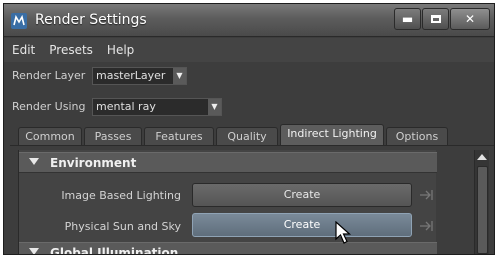  What do you see at coordinates (302, 195) in the screenshot?
I see `image-based-lighting-create-button: Create` at bounding box center [302, 195].